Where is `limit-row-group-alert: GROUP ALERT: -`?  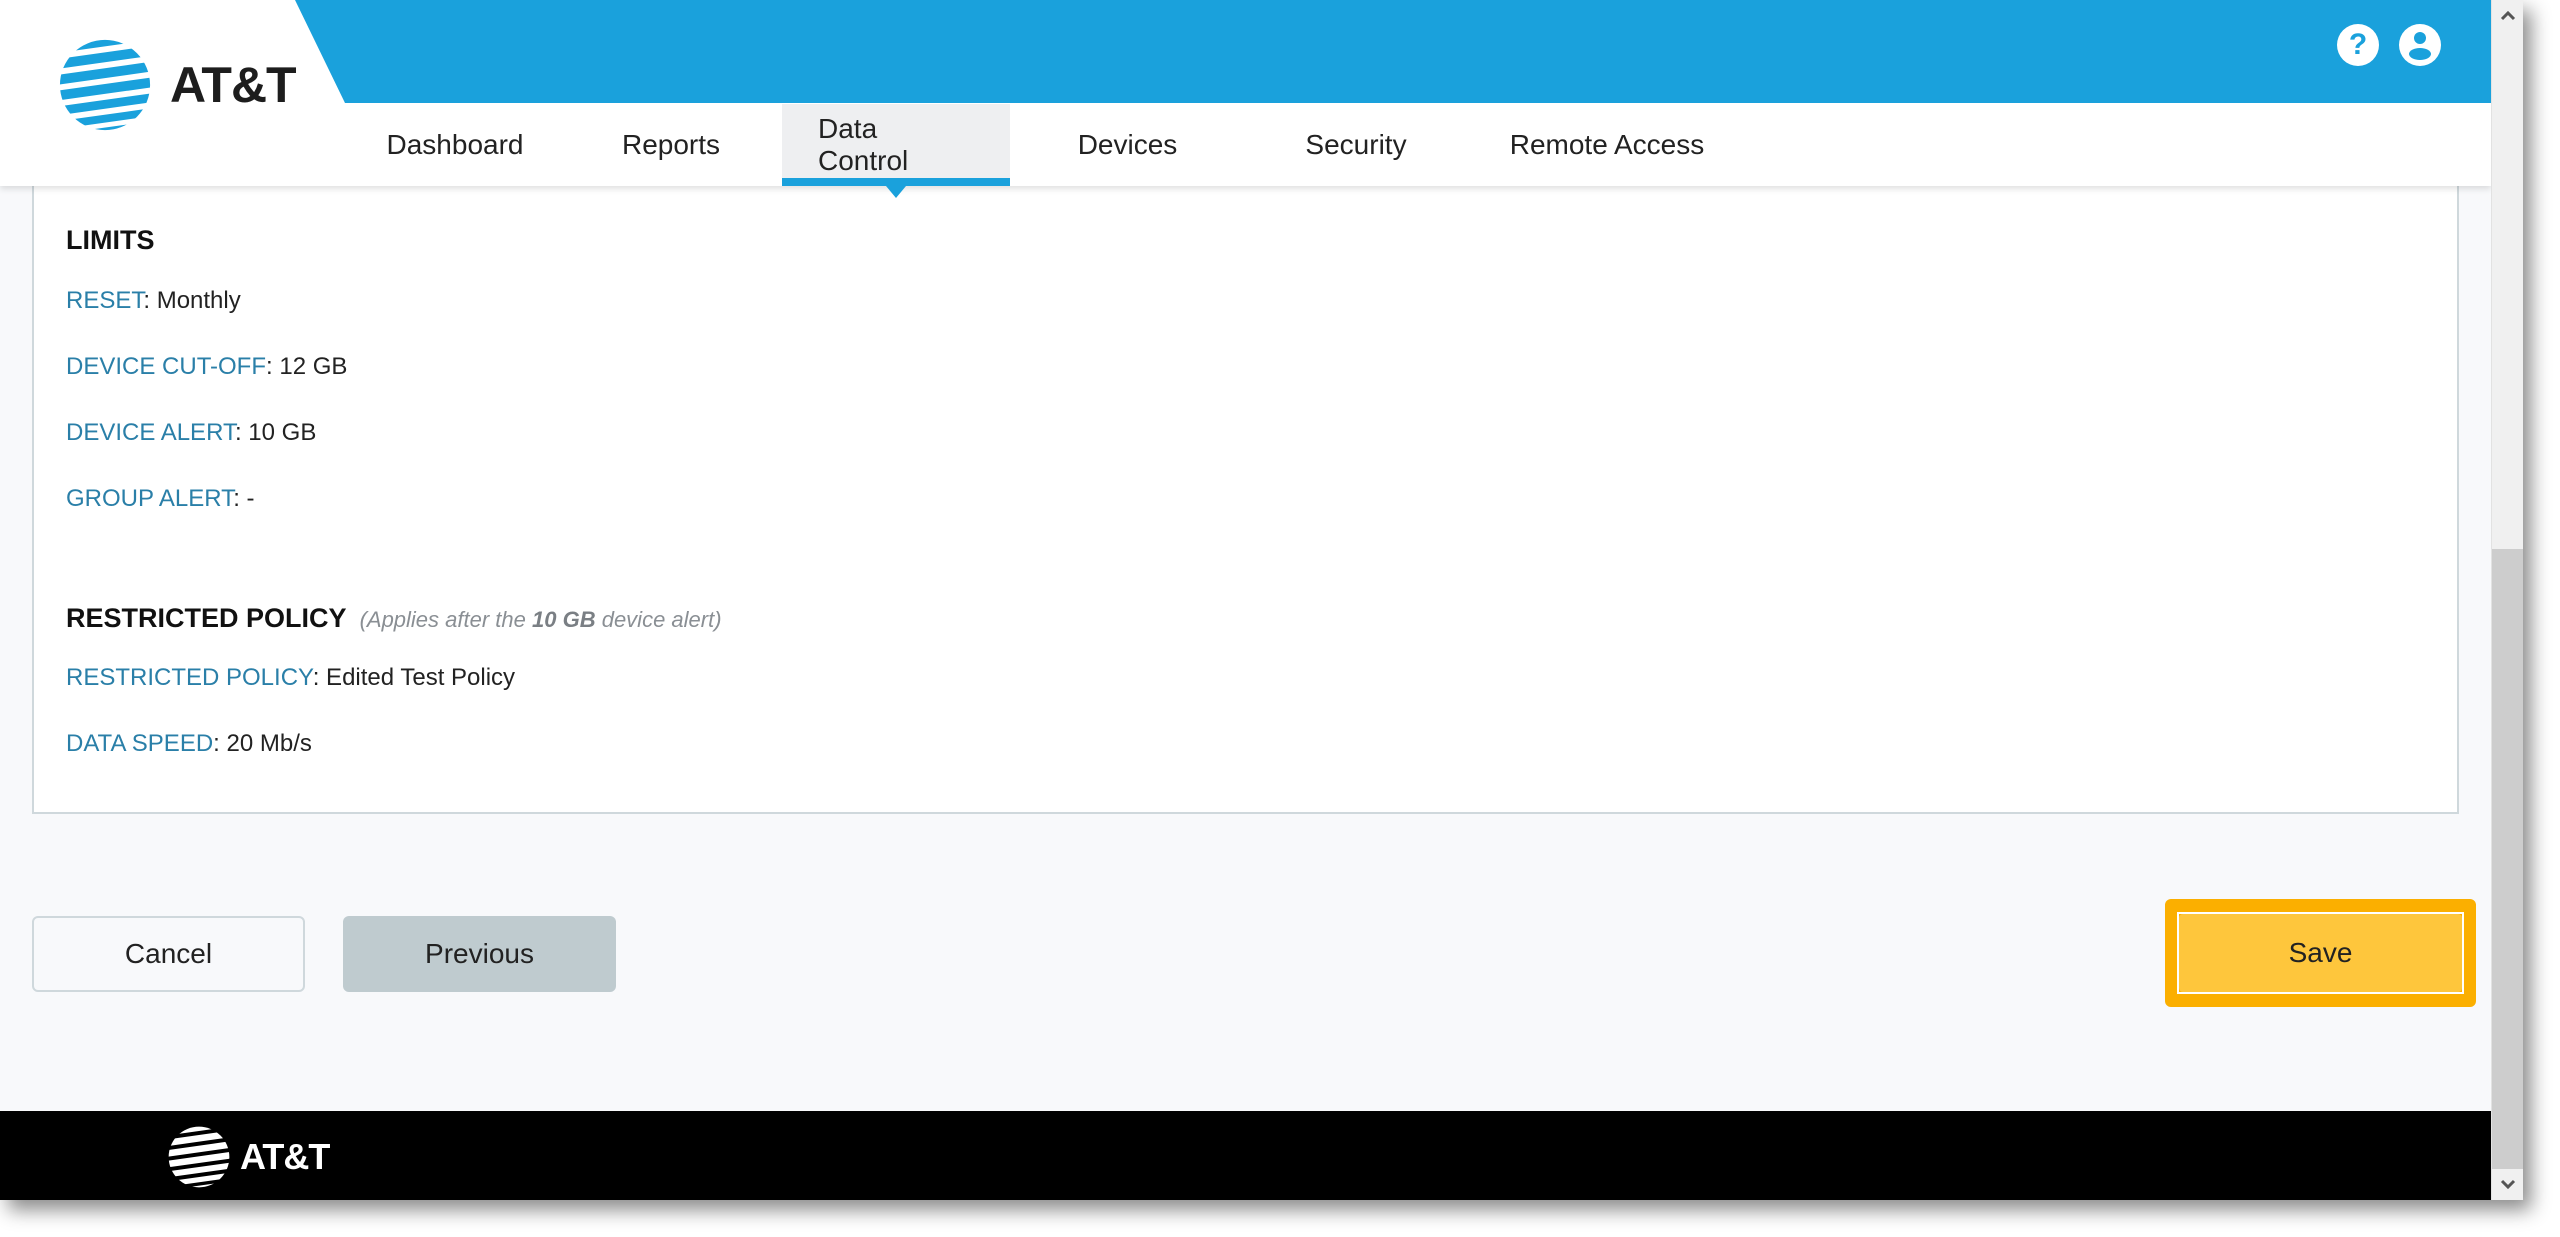 limit-row-group-alert: GROUP ALERT: - is located at coordinates (160, 499).